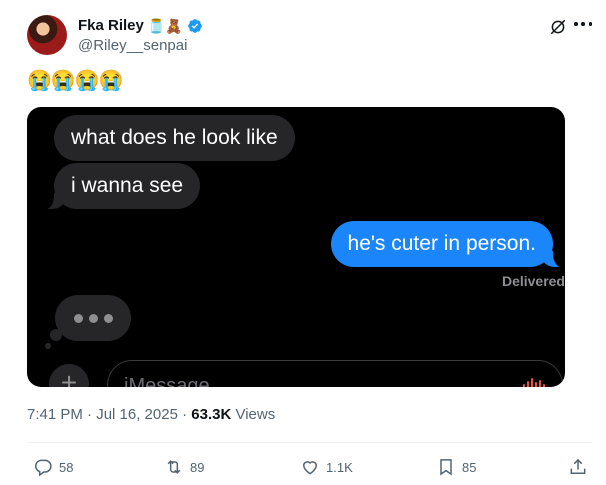  Describe the element at coordinates (75, 81) in the screenshot. I see `tweet-text: 😭😭😭😭` at that location.